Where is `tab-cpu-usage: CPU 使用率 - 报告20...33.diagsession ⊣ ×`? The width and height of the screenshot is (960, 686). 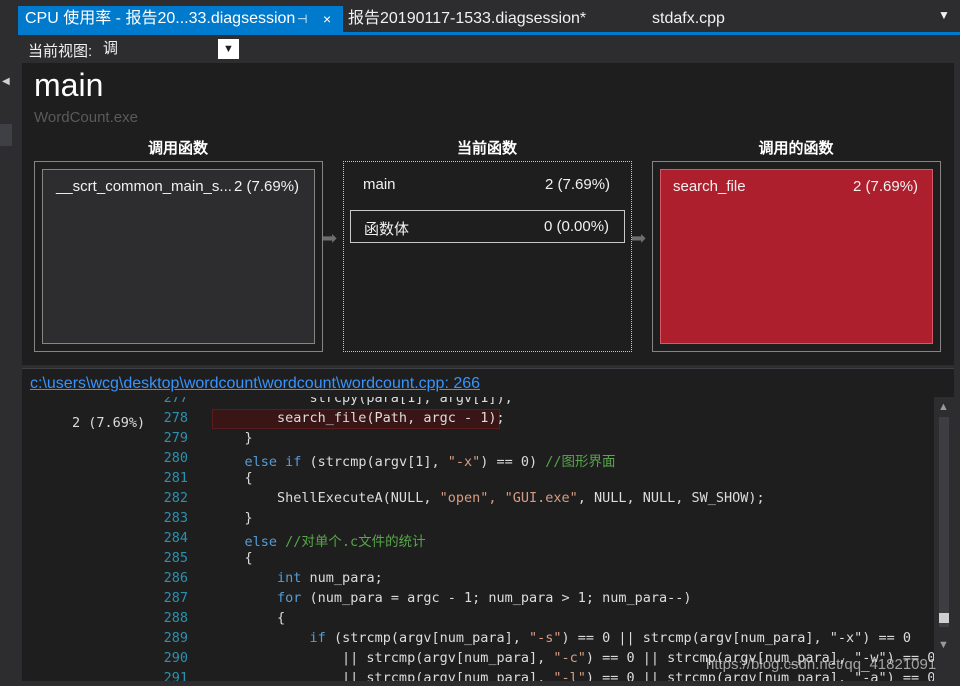 tab-cpu-usage: CPU 使用率 - 报告20...33.diagsession ⊣ × is located at coordinates (180, 19).